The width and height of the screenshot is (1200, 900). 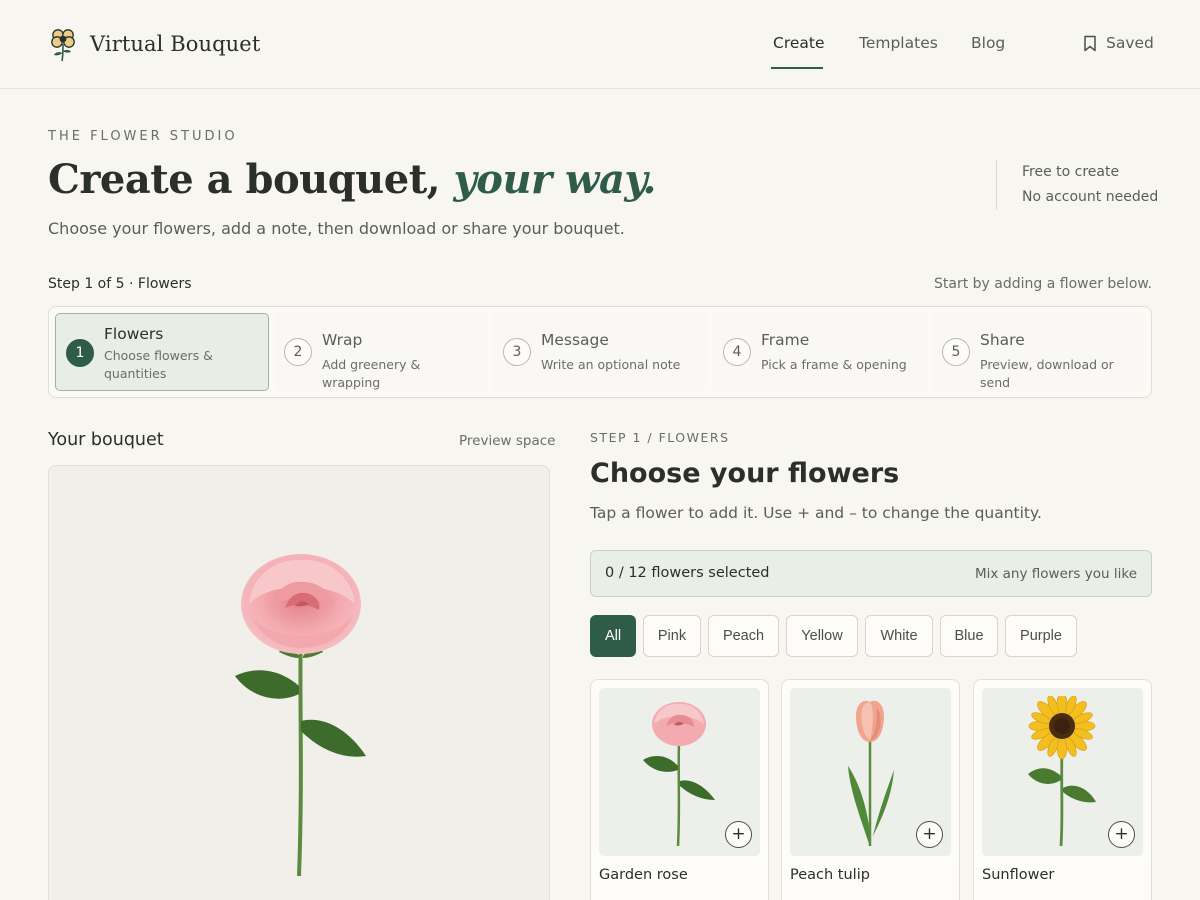 I want to click on step-flowers: 1 Flowers Choose flowers & quantities, so click(x=162, y=352).